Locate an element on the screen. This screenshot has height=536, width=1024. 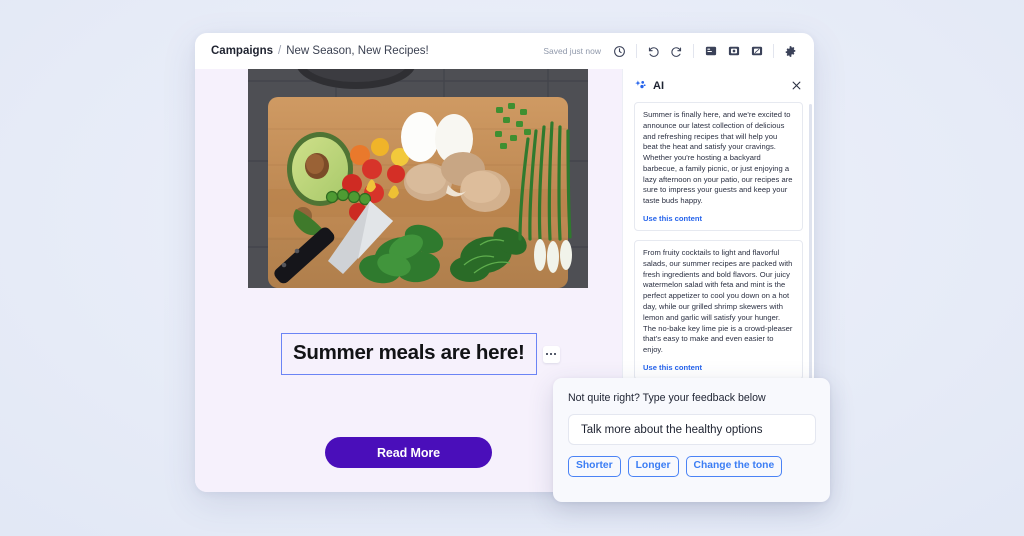
headline-selection-box: Summer meals are here! is located at coordinates (409, 354).